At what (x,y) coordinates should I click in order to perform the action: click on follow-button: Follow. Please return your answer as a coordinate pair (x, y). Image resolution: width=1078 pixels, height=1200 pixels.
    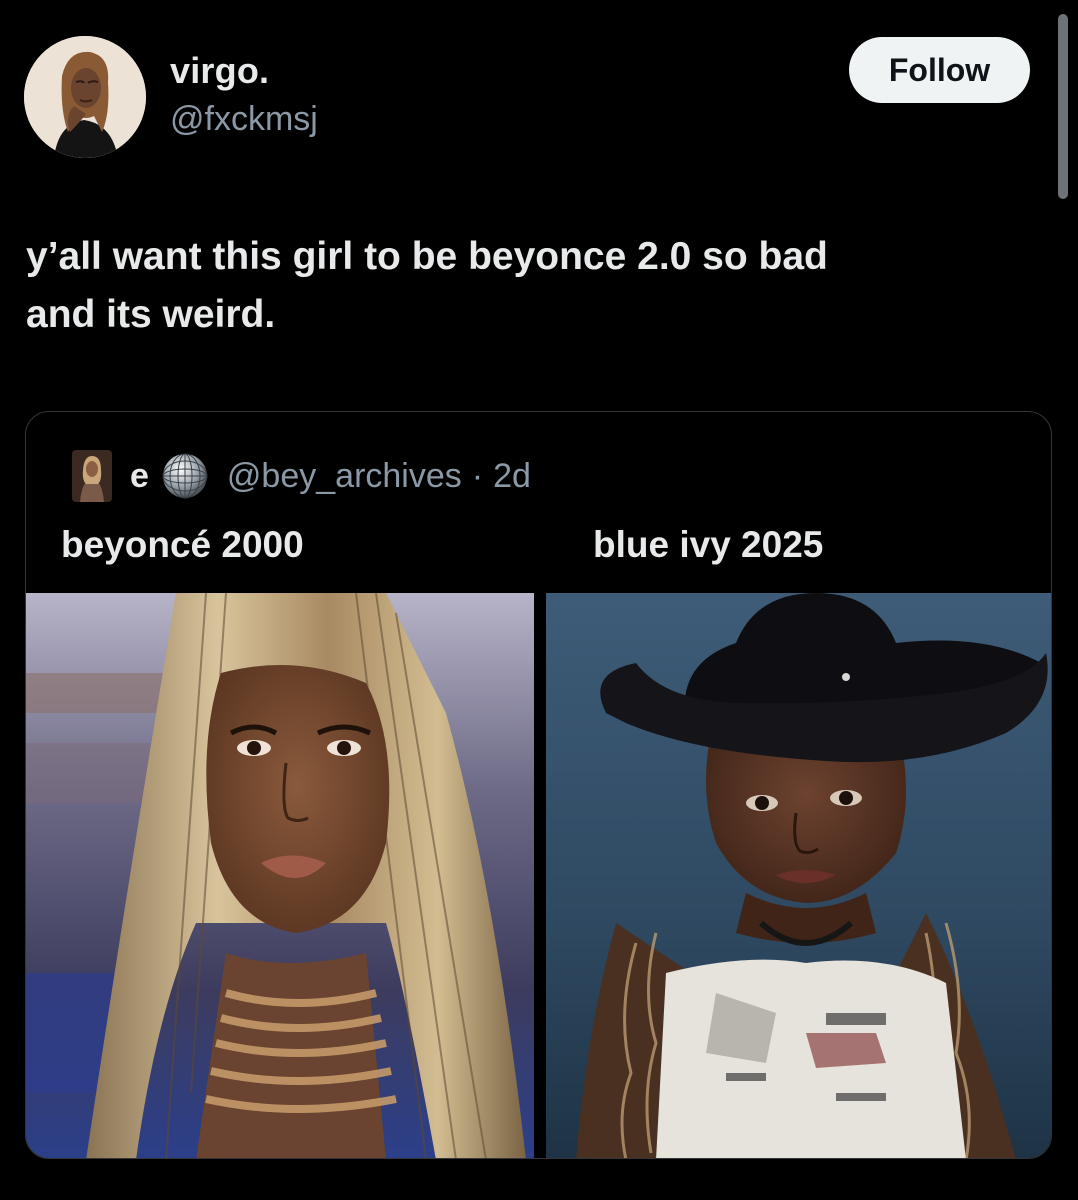
    Looking at the image, I should click on (939, 70).